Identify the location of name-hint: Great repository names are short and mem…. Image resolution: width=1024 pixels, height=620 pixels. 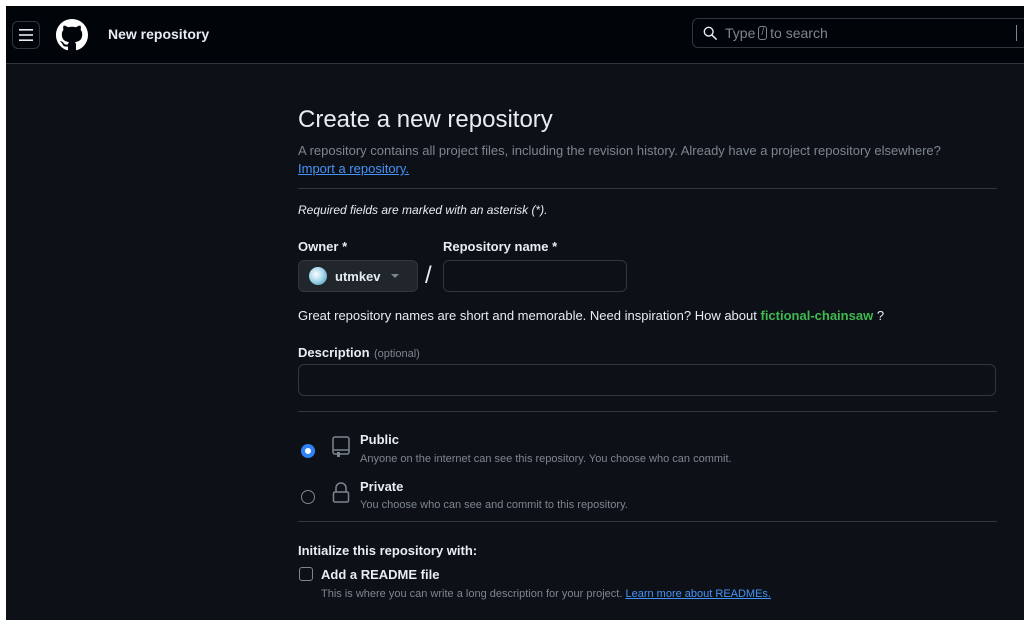
(591, 315).